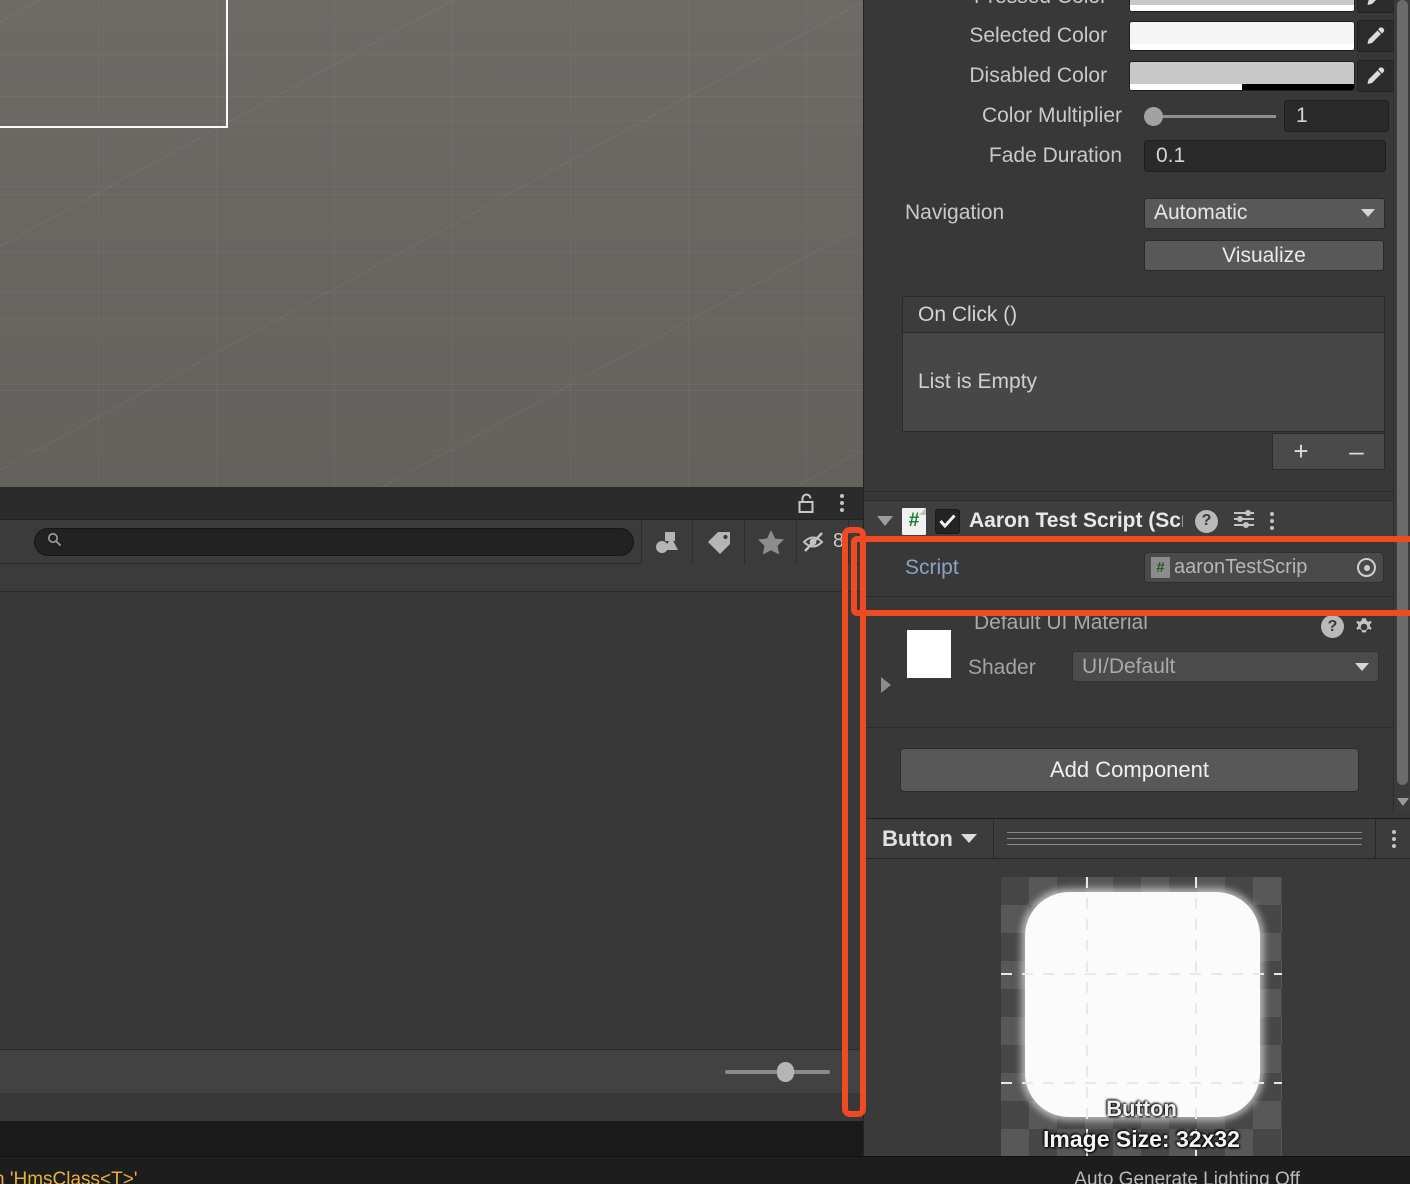 The height and width of the screenshot is (1184, 1410). I want to click on fade-duration-label: Fade Duration, so click(1055, 155).